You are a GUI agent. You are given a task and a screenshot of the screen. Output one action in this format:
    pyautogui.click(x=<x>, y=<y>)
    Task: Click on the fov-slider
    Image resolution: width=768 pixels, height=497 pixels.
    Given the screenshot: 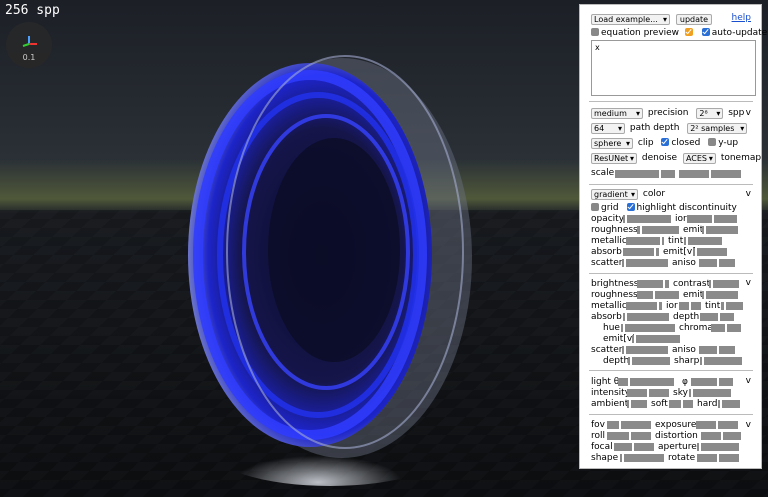 What is the action you would take?
    pyautogui.click(x=629, y=425)
    